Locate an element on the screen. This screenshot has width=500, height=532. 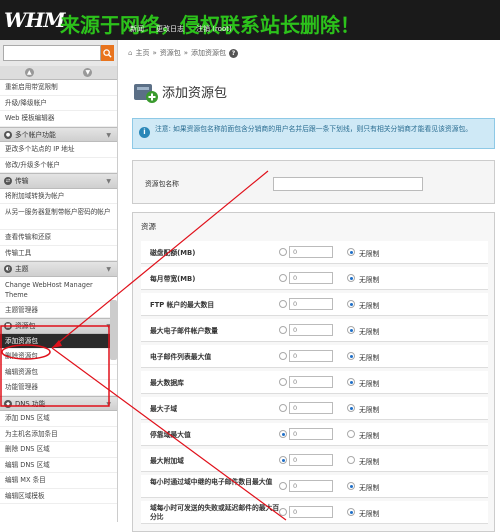
sidebar-group-dns: ◆ DNS 功能 ▼ is located at coordinates (58, 403).